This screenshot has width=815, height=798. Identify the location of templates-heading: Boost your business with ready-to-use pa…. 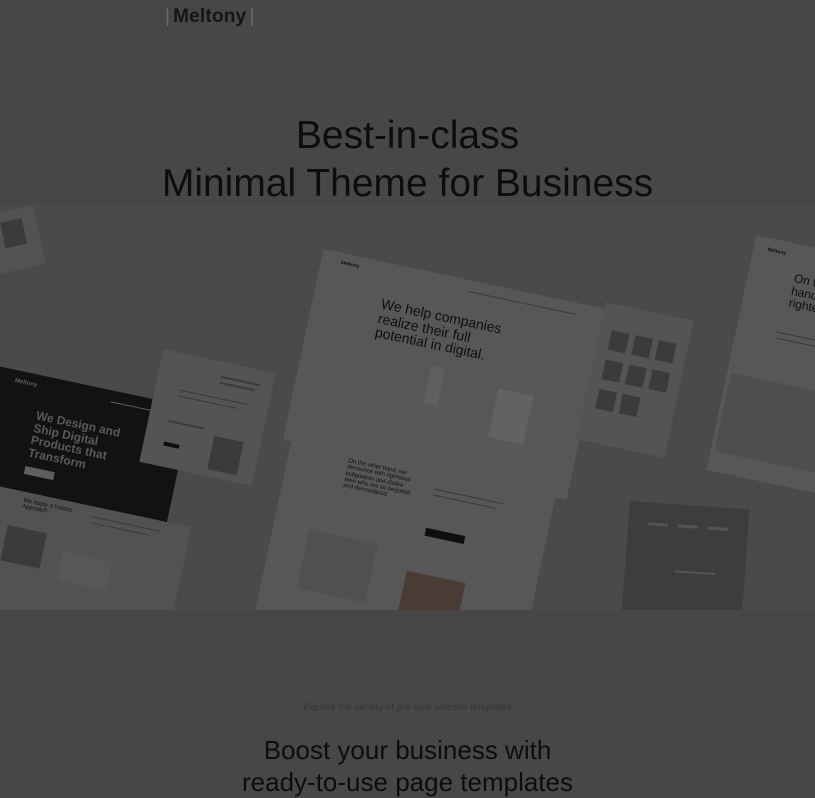
(407, 766).